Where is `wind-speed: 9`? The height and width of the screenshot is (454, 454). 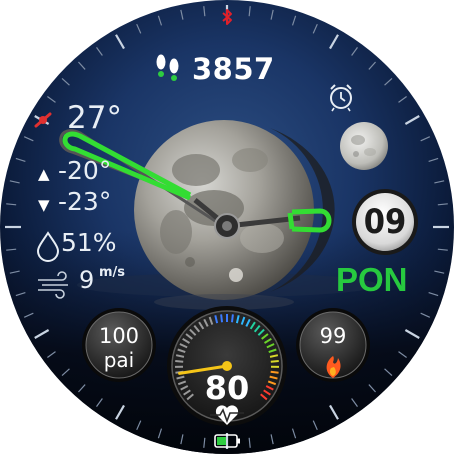
wind-speed: 9 is located at coordinates (87, 280).